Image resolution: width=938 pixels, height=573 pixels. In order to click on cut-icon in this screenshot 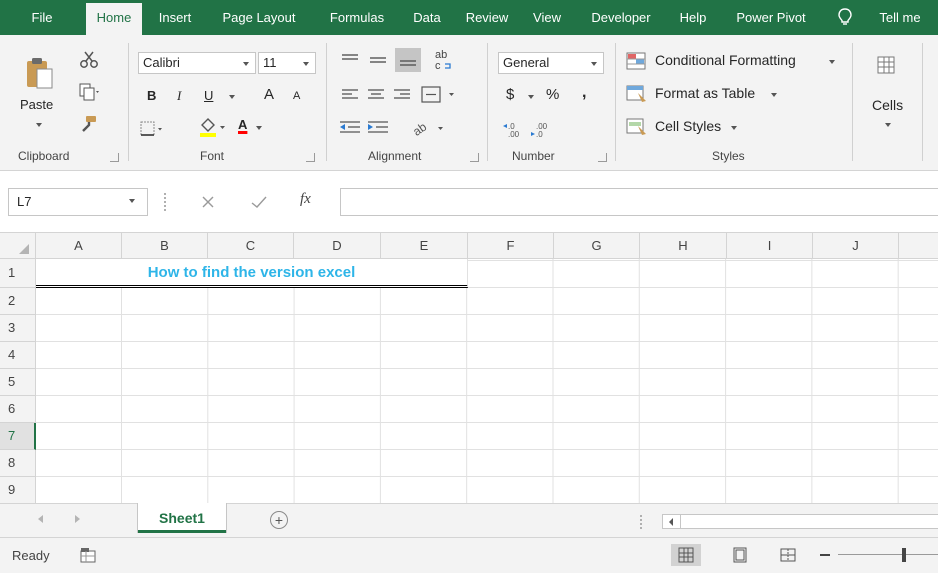, I will do `click(89, 60)`.